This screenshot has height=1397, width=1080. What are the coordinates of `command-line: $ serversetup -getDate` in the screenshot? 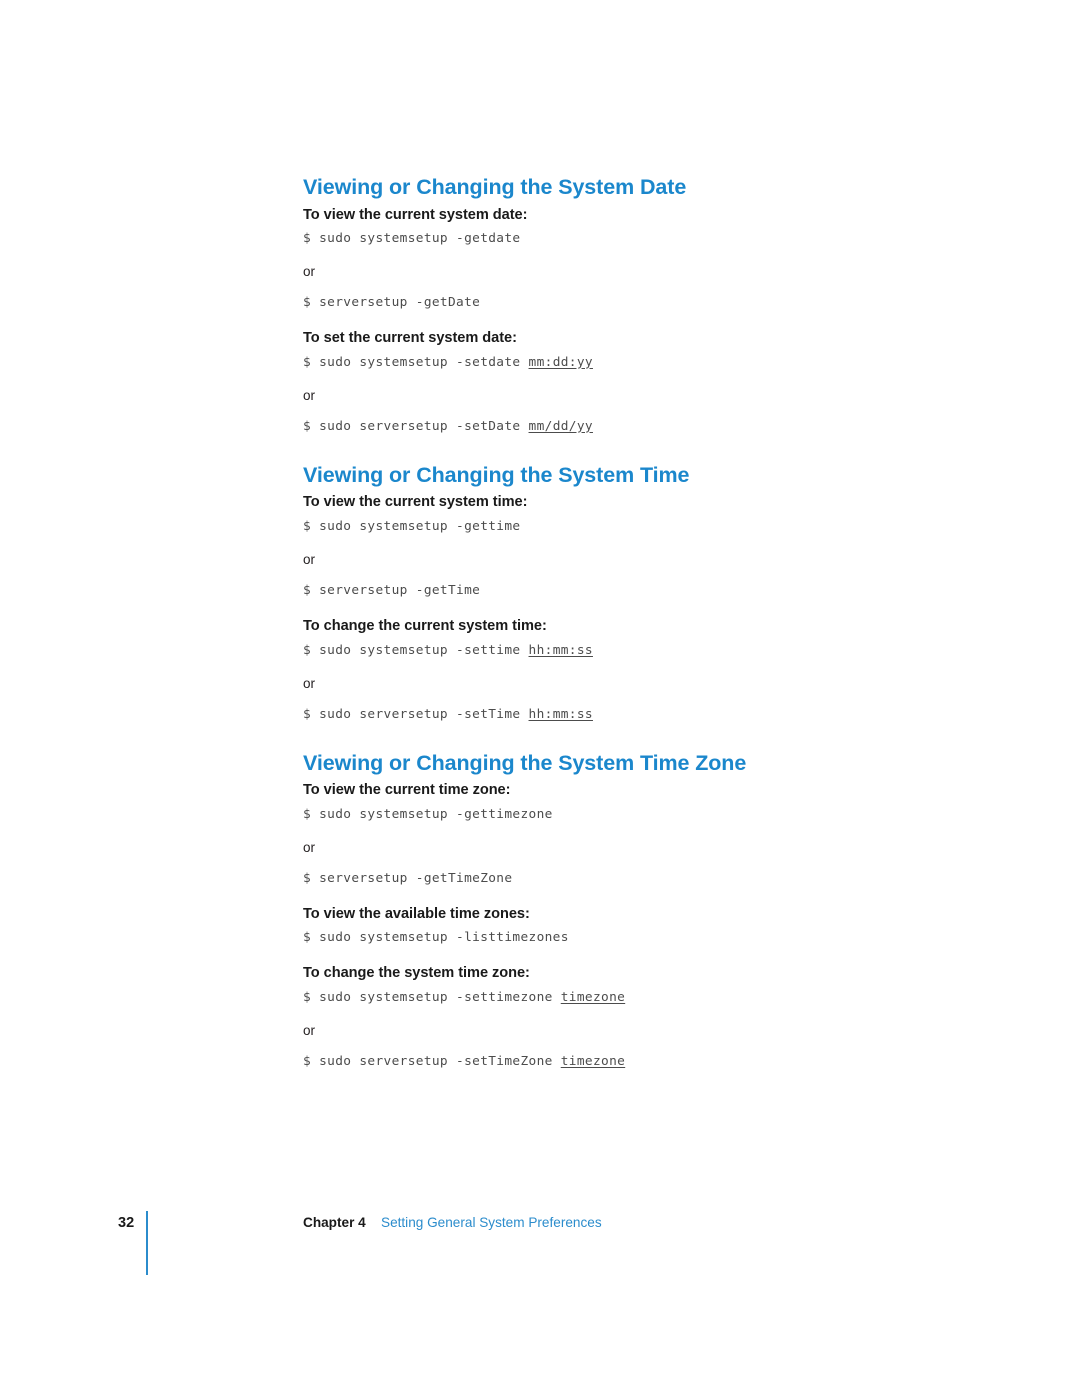 It's located at (583, 303).